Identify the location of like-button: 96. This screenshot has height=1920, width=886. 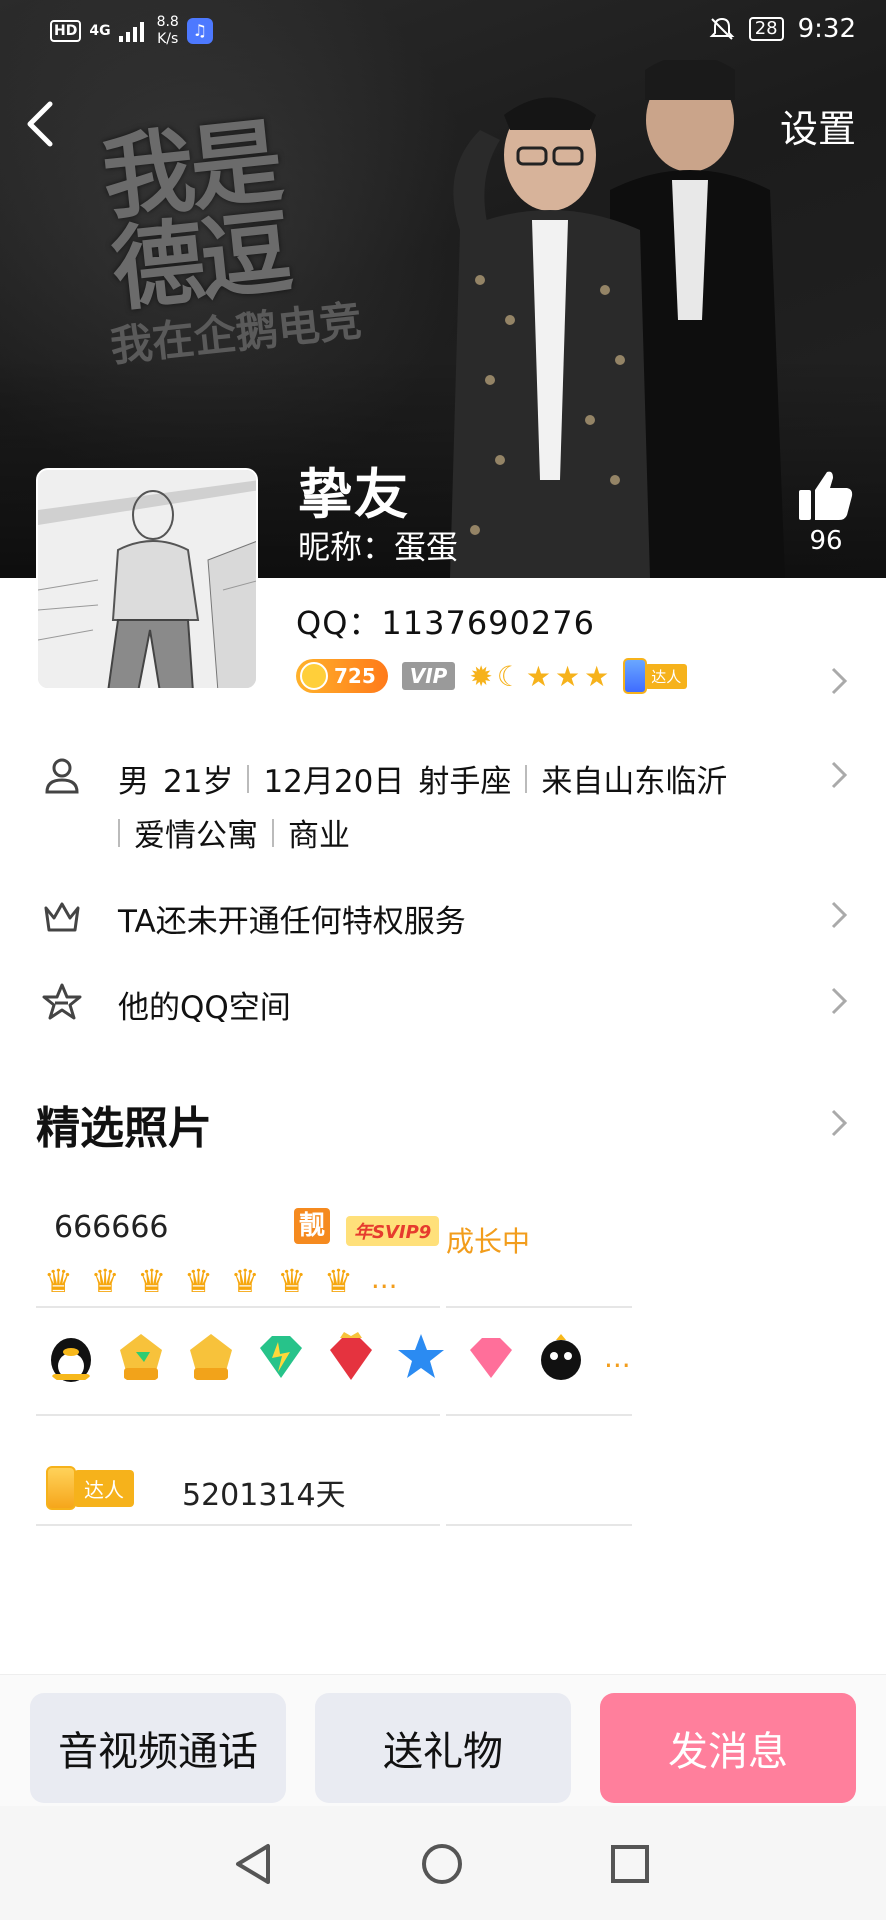
(826, 513).